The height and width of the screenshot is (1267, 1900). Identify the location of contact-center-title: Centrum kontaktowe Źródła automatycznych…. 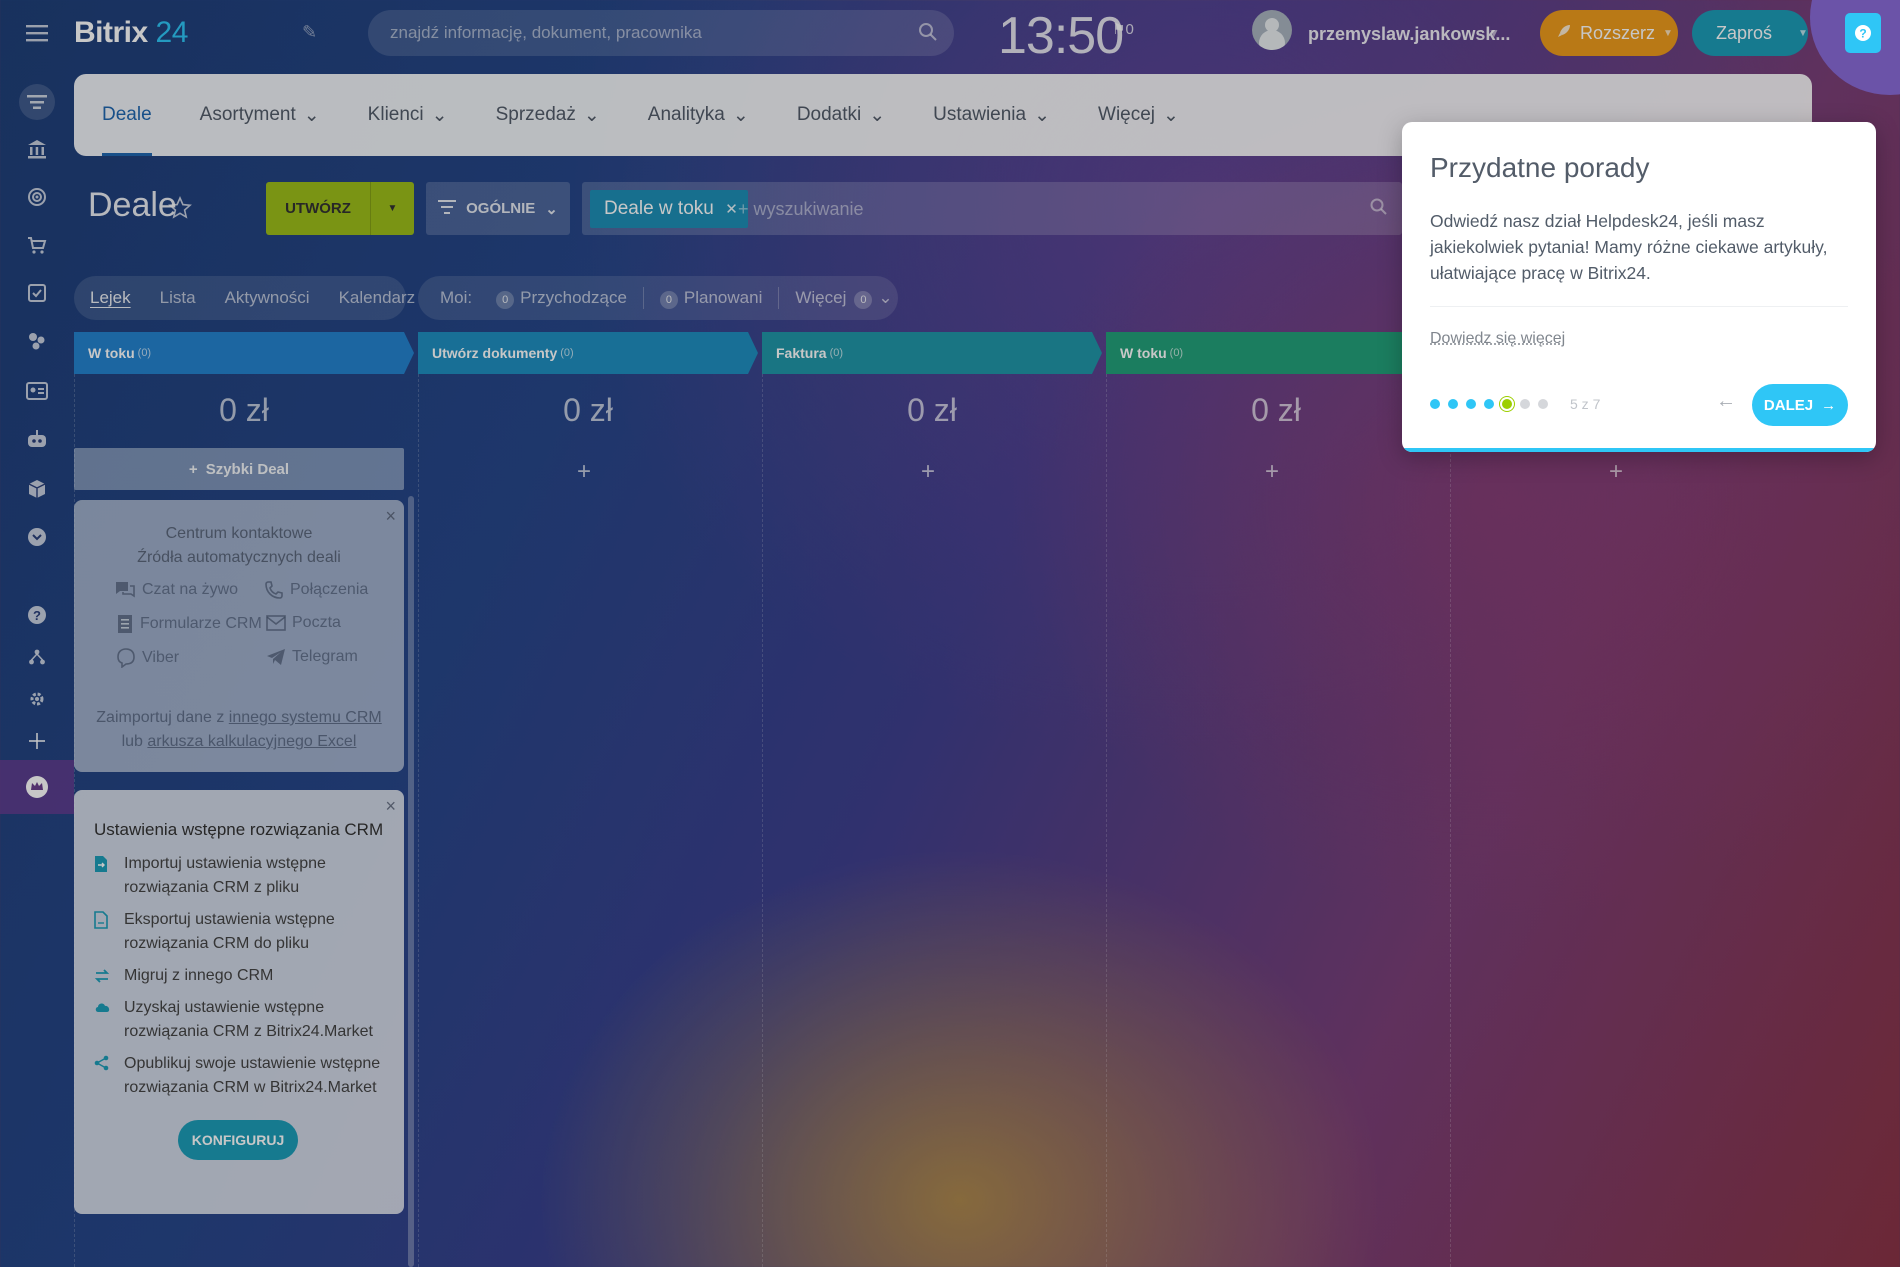
(239, 546).